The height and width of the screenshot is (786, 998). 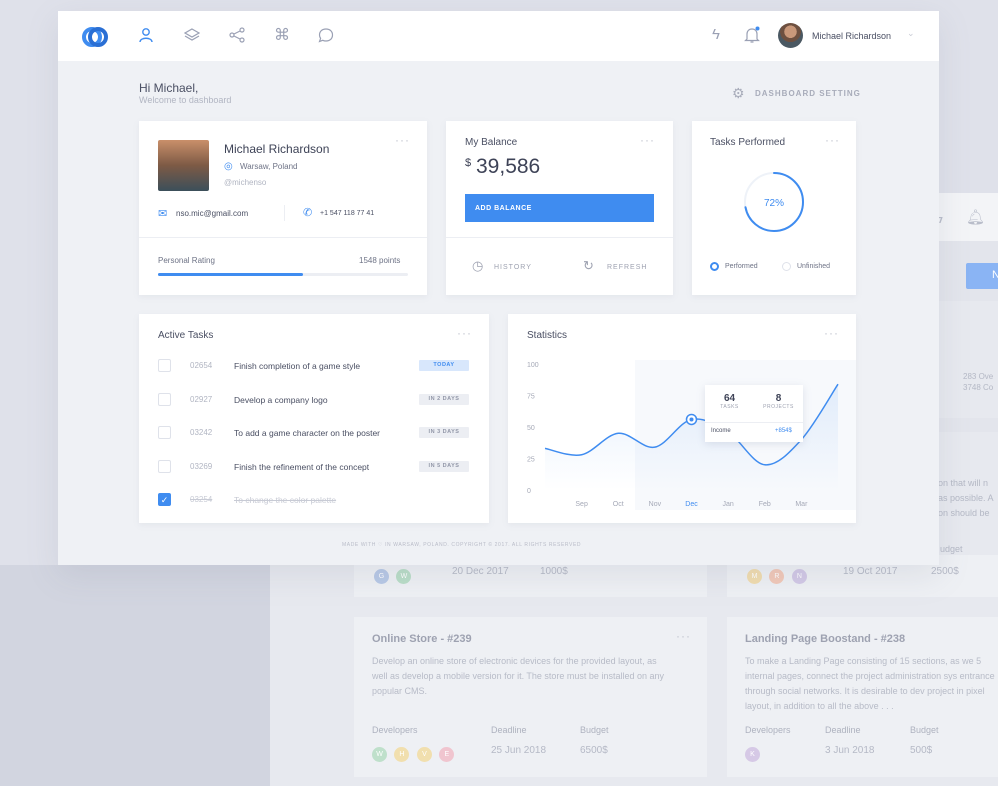 I want to click on user-name: Michael Richardson, so click(x=851, y=36).